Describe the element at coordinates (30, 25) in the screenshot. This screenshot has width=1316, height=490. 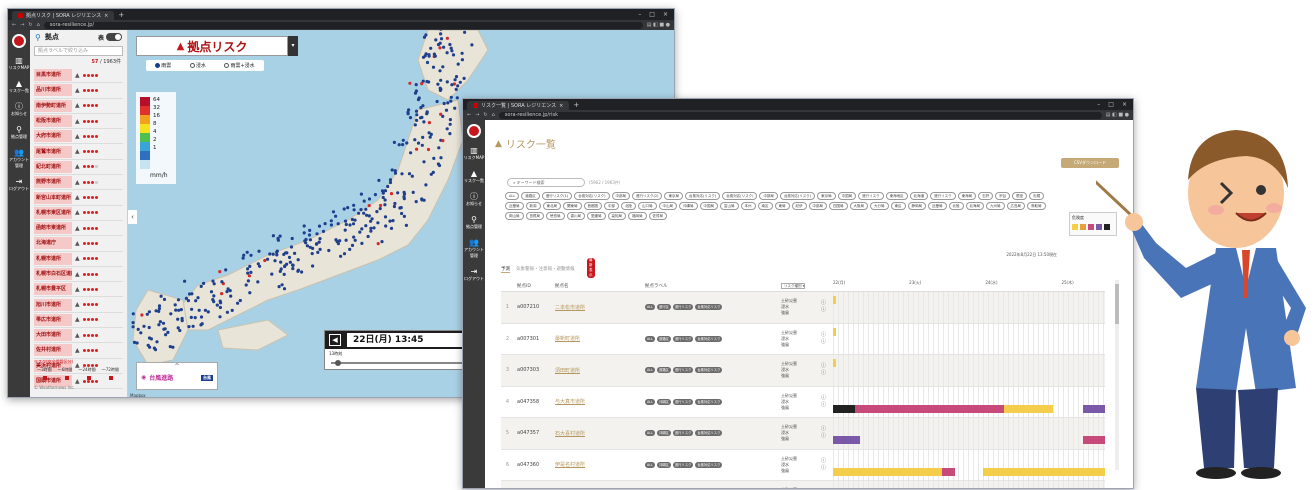
I see `reload-icon: ↻` at that location.